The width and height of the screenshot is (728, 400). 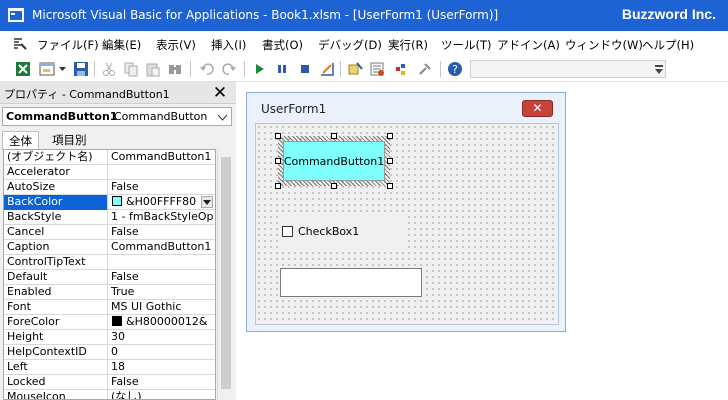 What do you see at coordinates (659, 69) in the screenshot?
I see `chevron-down-icon` at bounding box center [659, 69].